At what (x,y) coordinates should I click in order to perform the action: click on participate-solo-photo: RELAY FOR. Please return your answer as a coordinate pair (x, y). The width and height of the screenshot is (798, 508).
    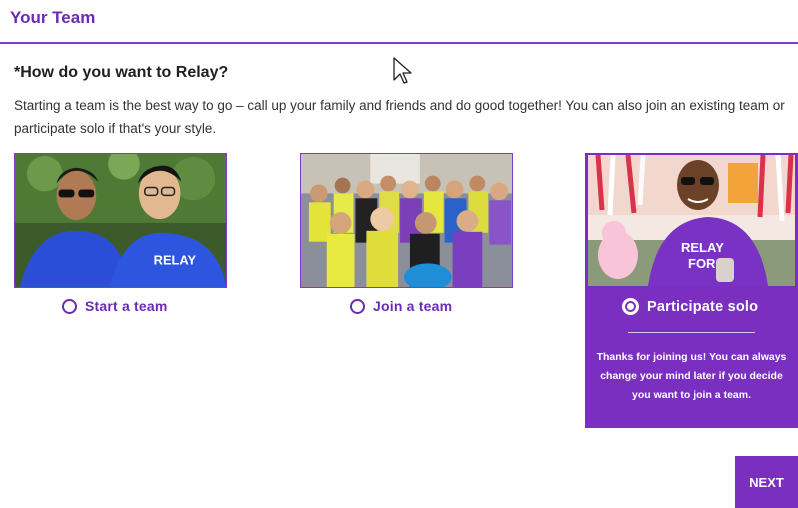
    Looking at the image, I should click on (691, 220).